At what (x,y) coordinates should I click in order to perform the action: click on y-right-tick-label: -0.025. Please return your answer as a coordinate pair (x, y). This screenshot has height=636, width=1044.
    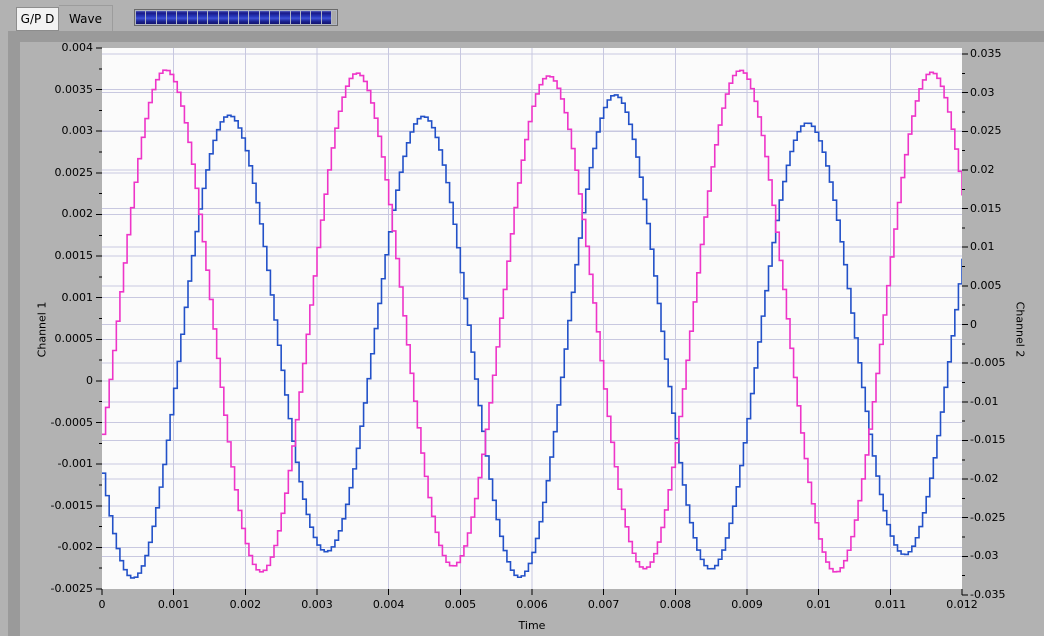
    Looking at the image, I should click on (988, 517).